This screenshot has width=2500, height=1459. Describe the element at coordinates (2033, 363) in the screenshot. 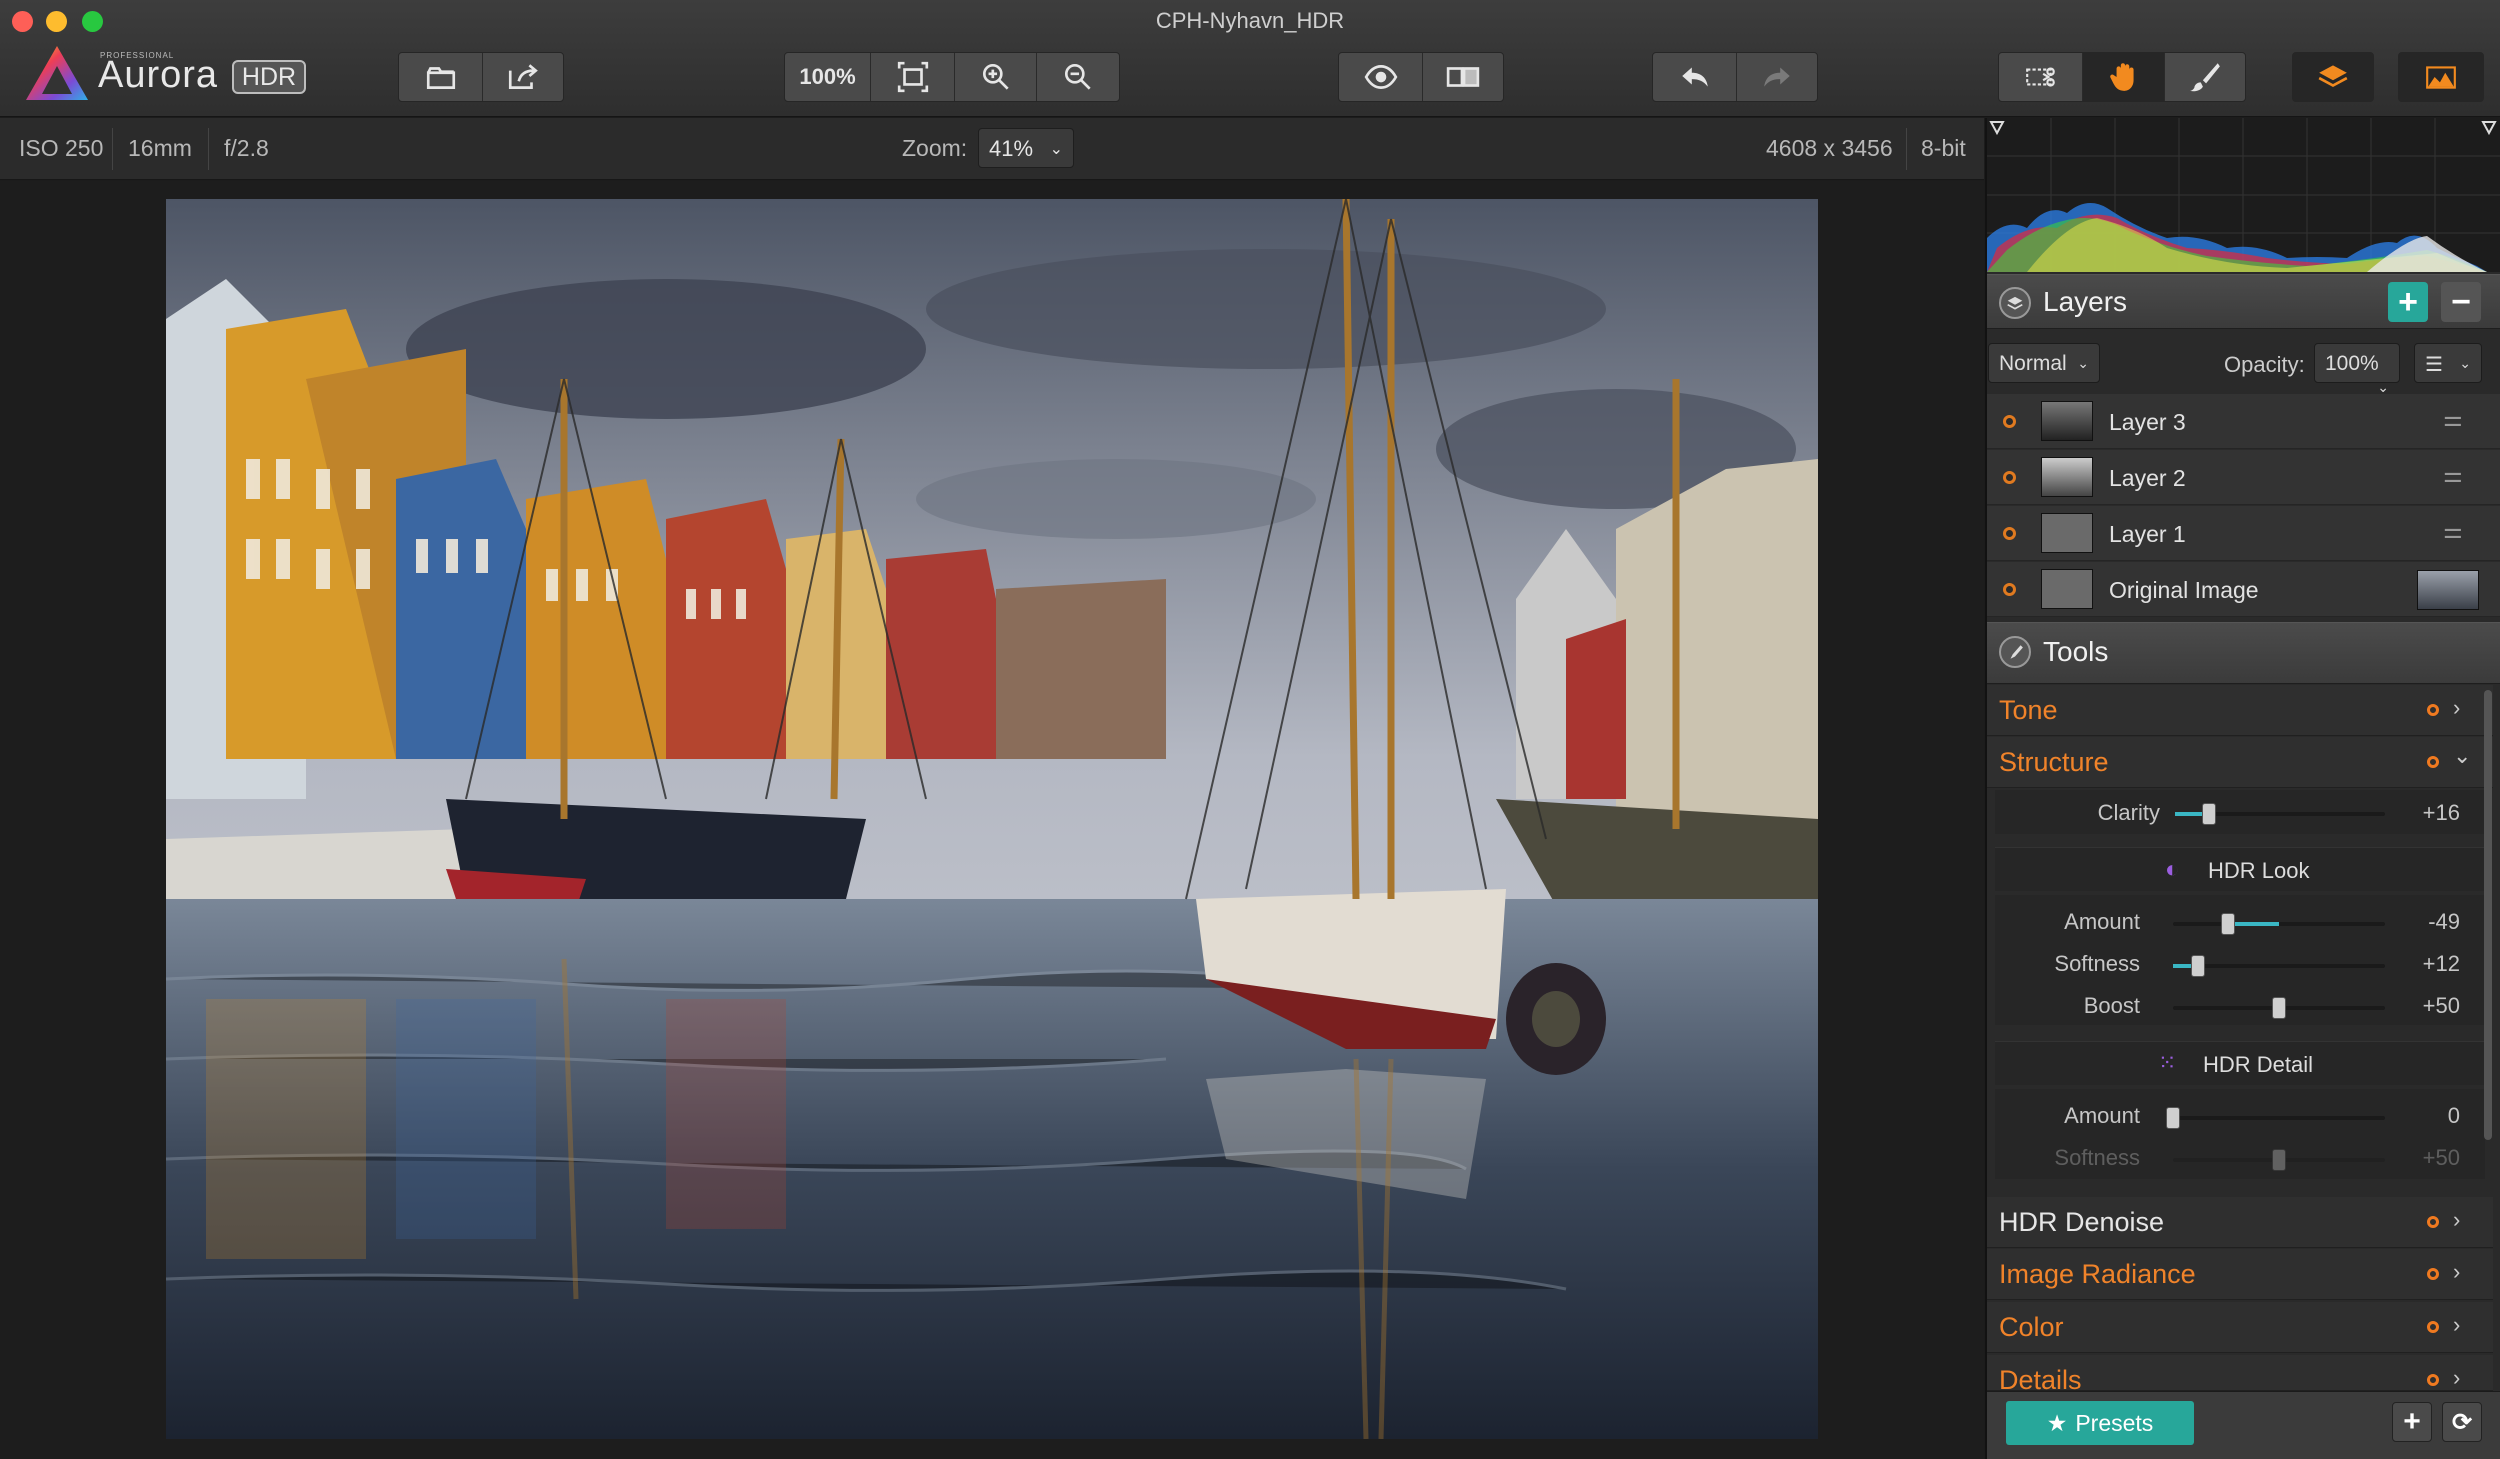

I see `blend-mode-value: Normal` at that location.